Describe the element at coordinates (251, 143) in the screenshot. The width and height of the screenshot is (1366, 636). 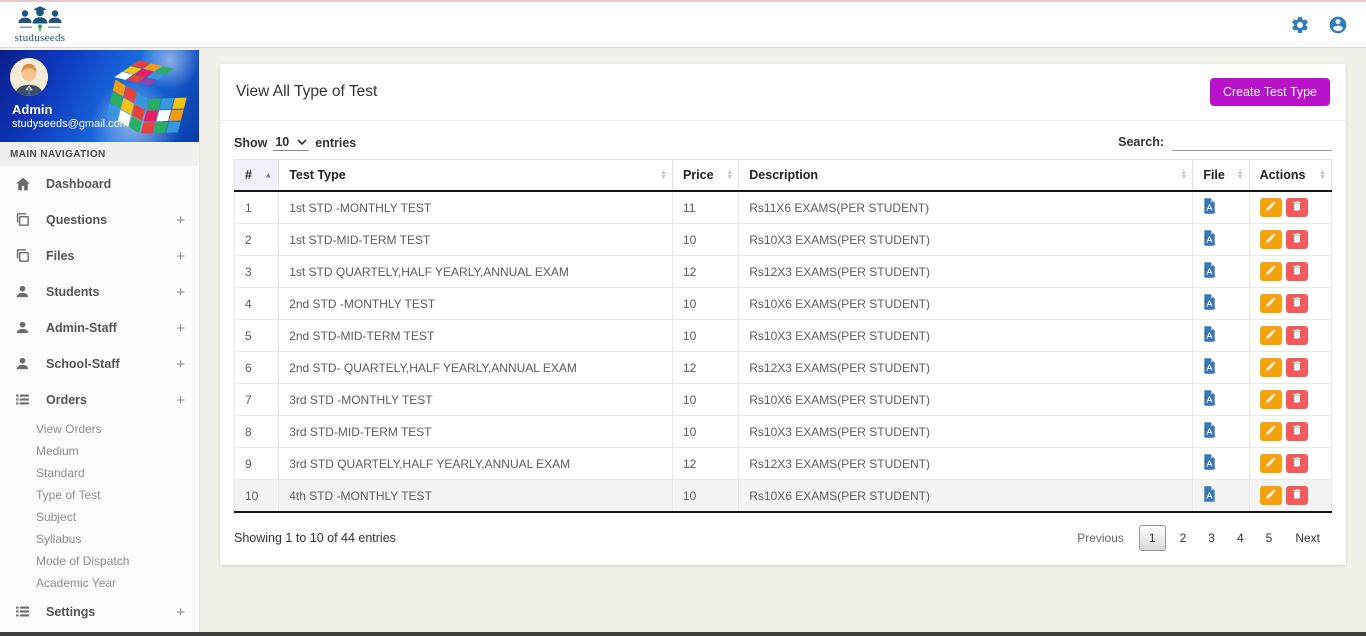
I see `show-label: Show` at that location.